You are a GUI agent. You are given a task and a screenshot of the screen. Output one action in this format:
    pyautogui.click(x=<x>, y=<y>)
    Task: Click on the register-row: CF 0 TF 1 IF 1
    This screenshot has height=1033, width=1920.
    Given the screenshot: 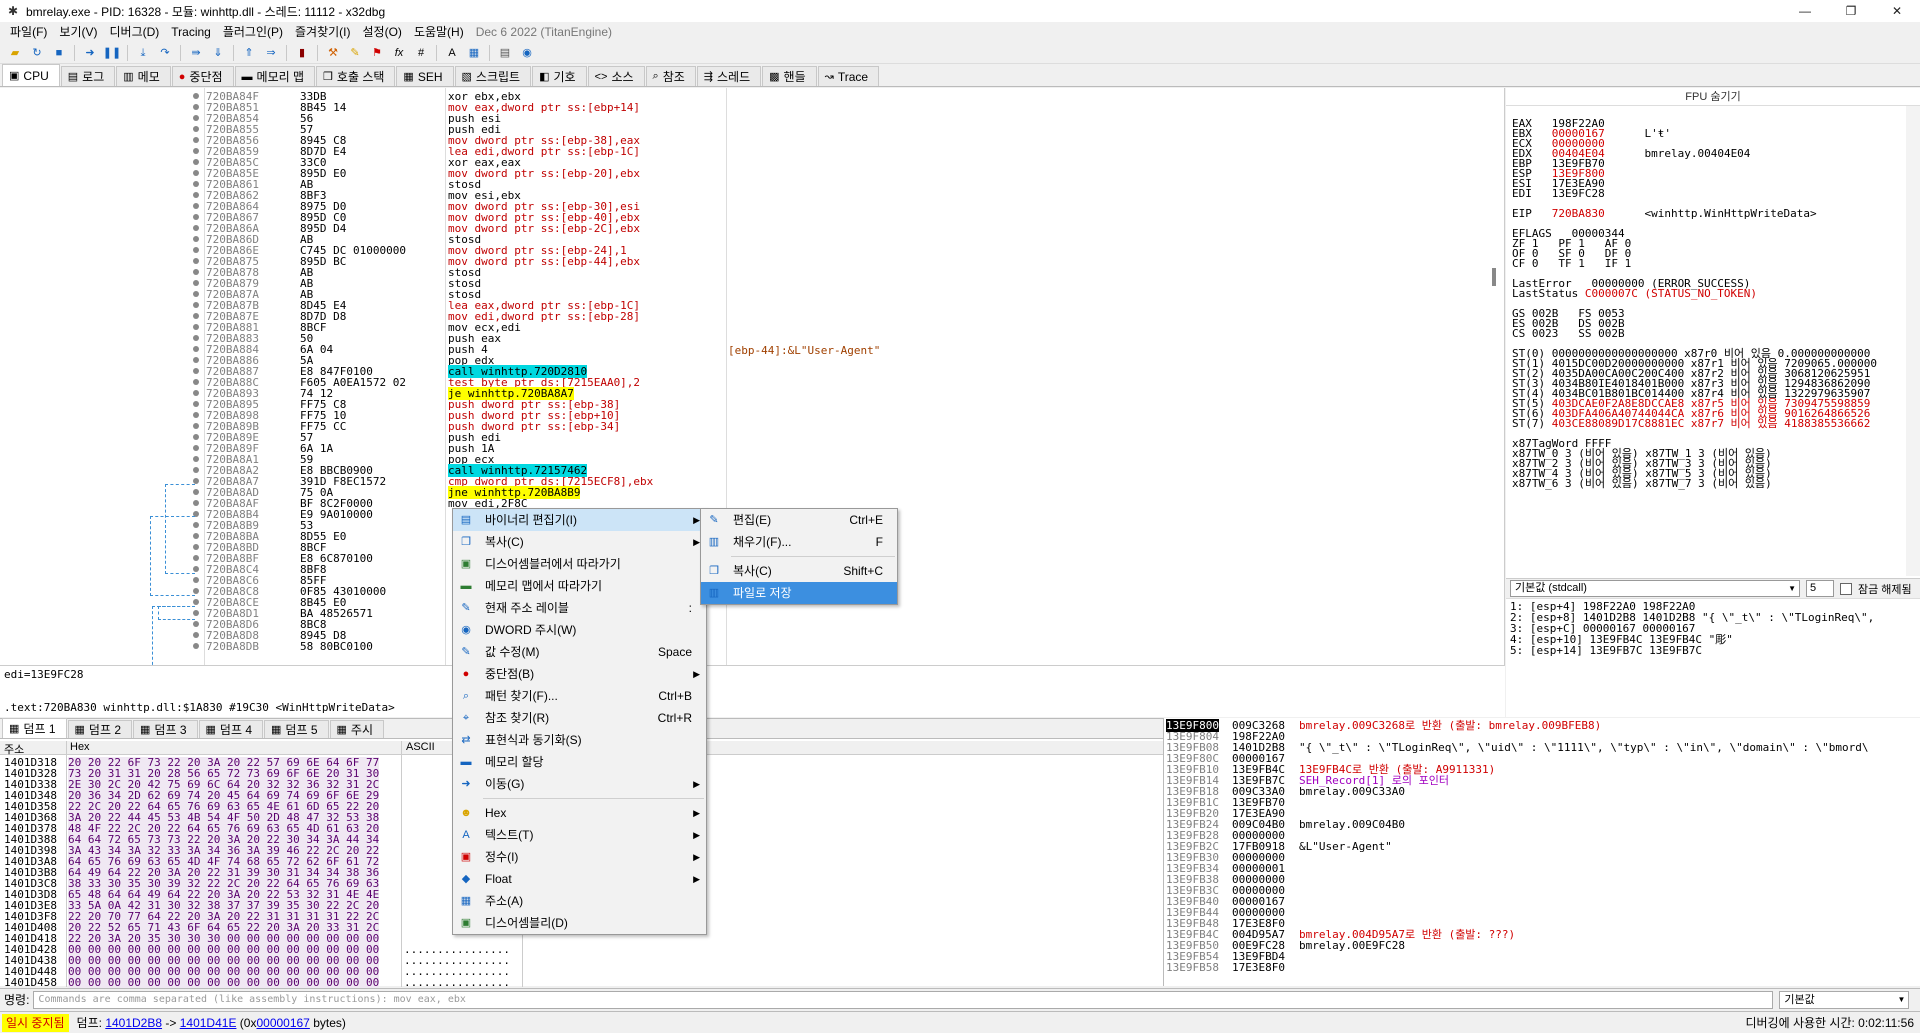 What is the action you would take?
    pyautogui.click(x=1694, y=263)
    